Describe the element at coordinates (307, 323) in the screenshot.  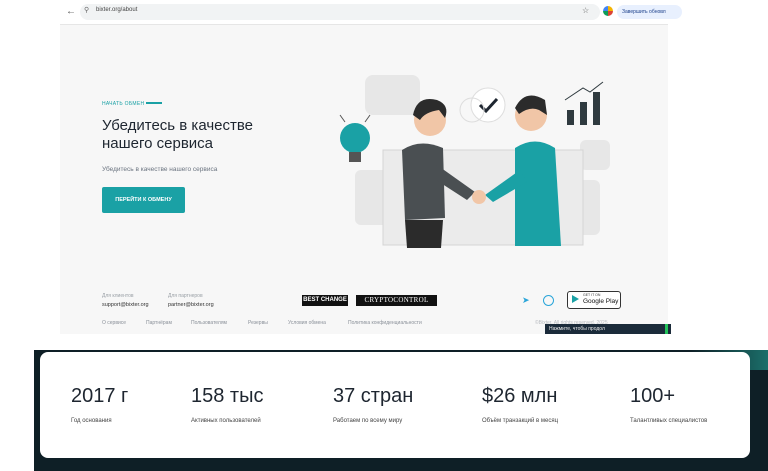
I see `footer-link-terms: Условия обмена` at that location.